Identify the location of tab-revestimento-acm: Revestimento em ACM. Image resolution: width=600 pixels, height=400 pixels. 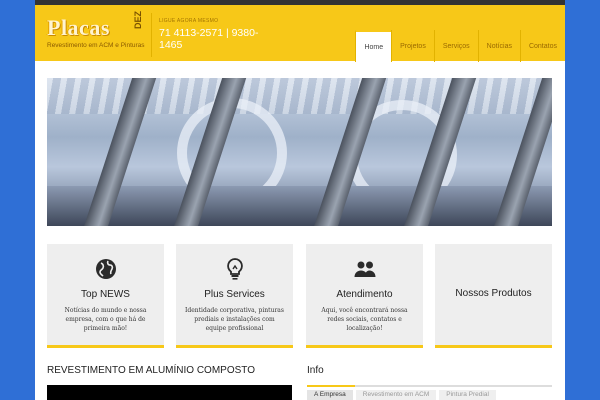
(396, 395).